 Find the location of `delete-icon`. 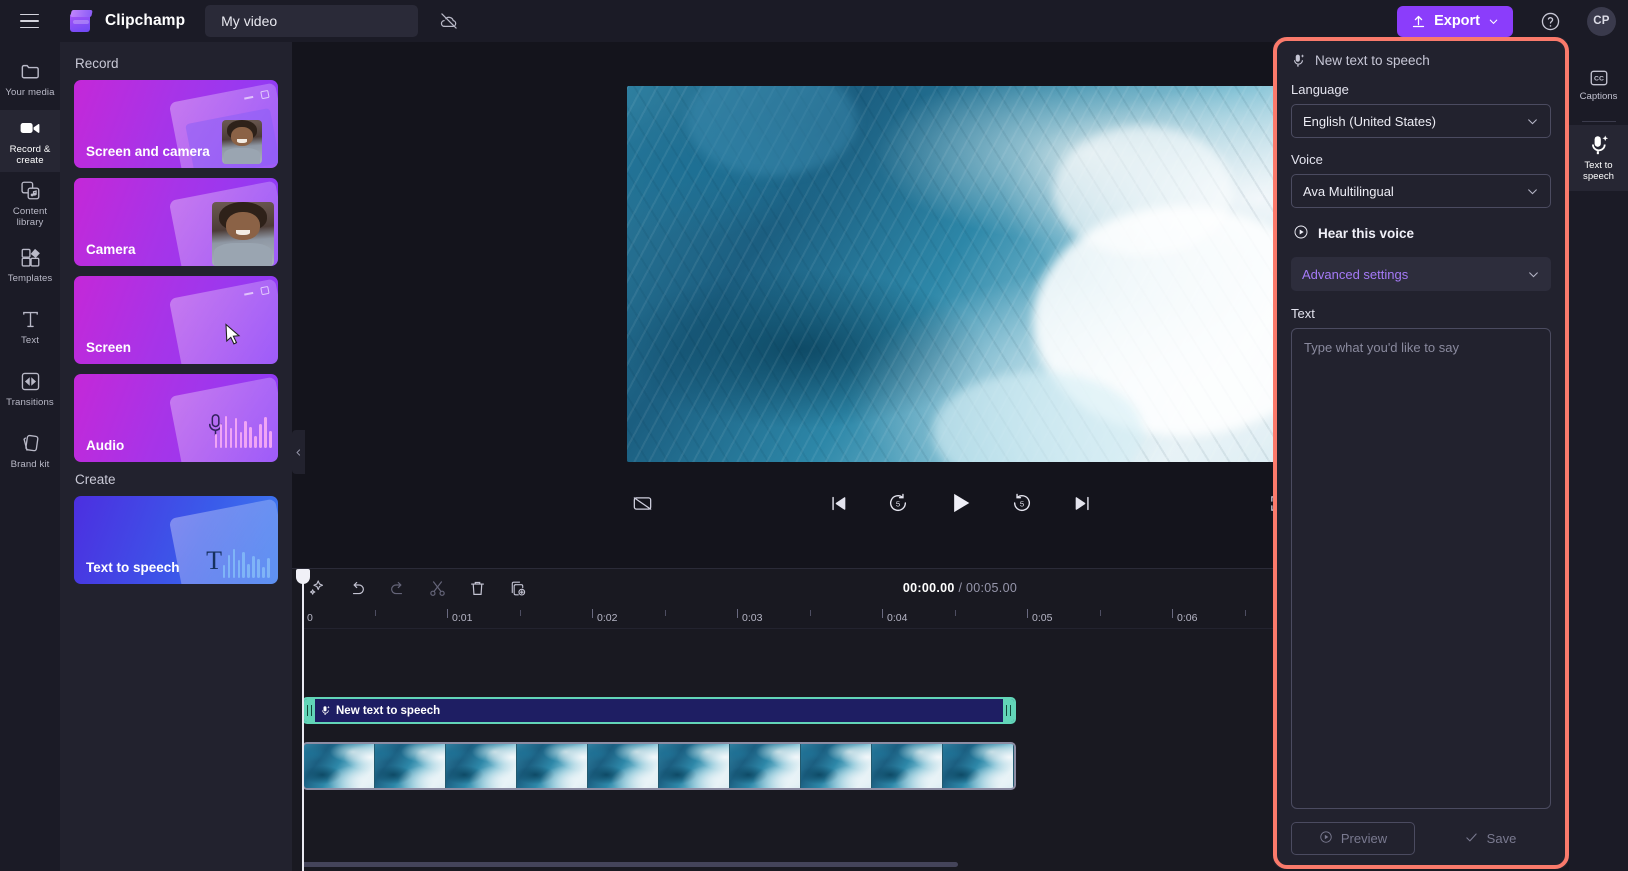

delete-icon is located at coordinates (477, 588).